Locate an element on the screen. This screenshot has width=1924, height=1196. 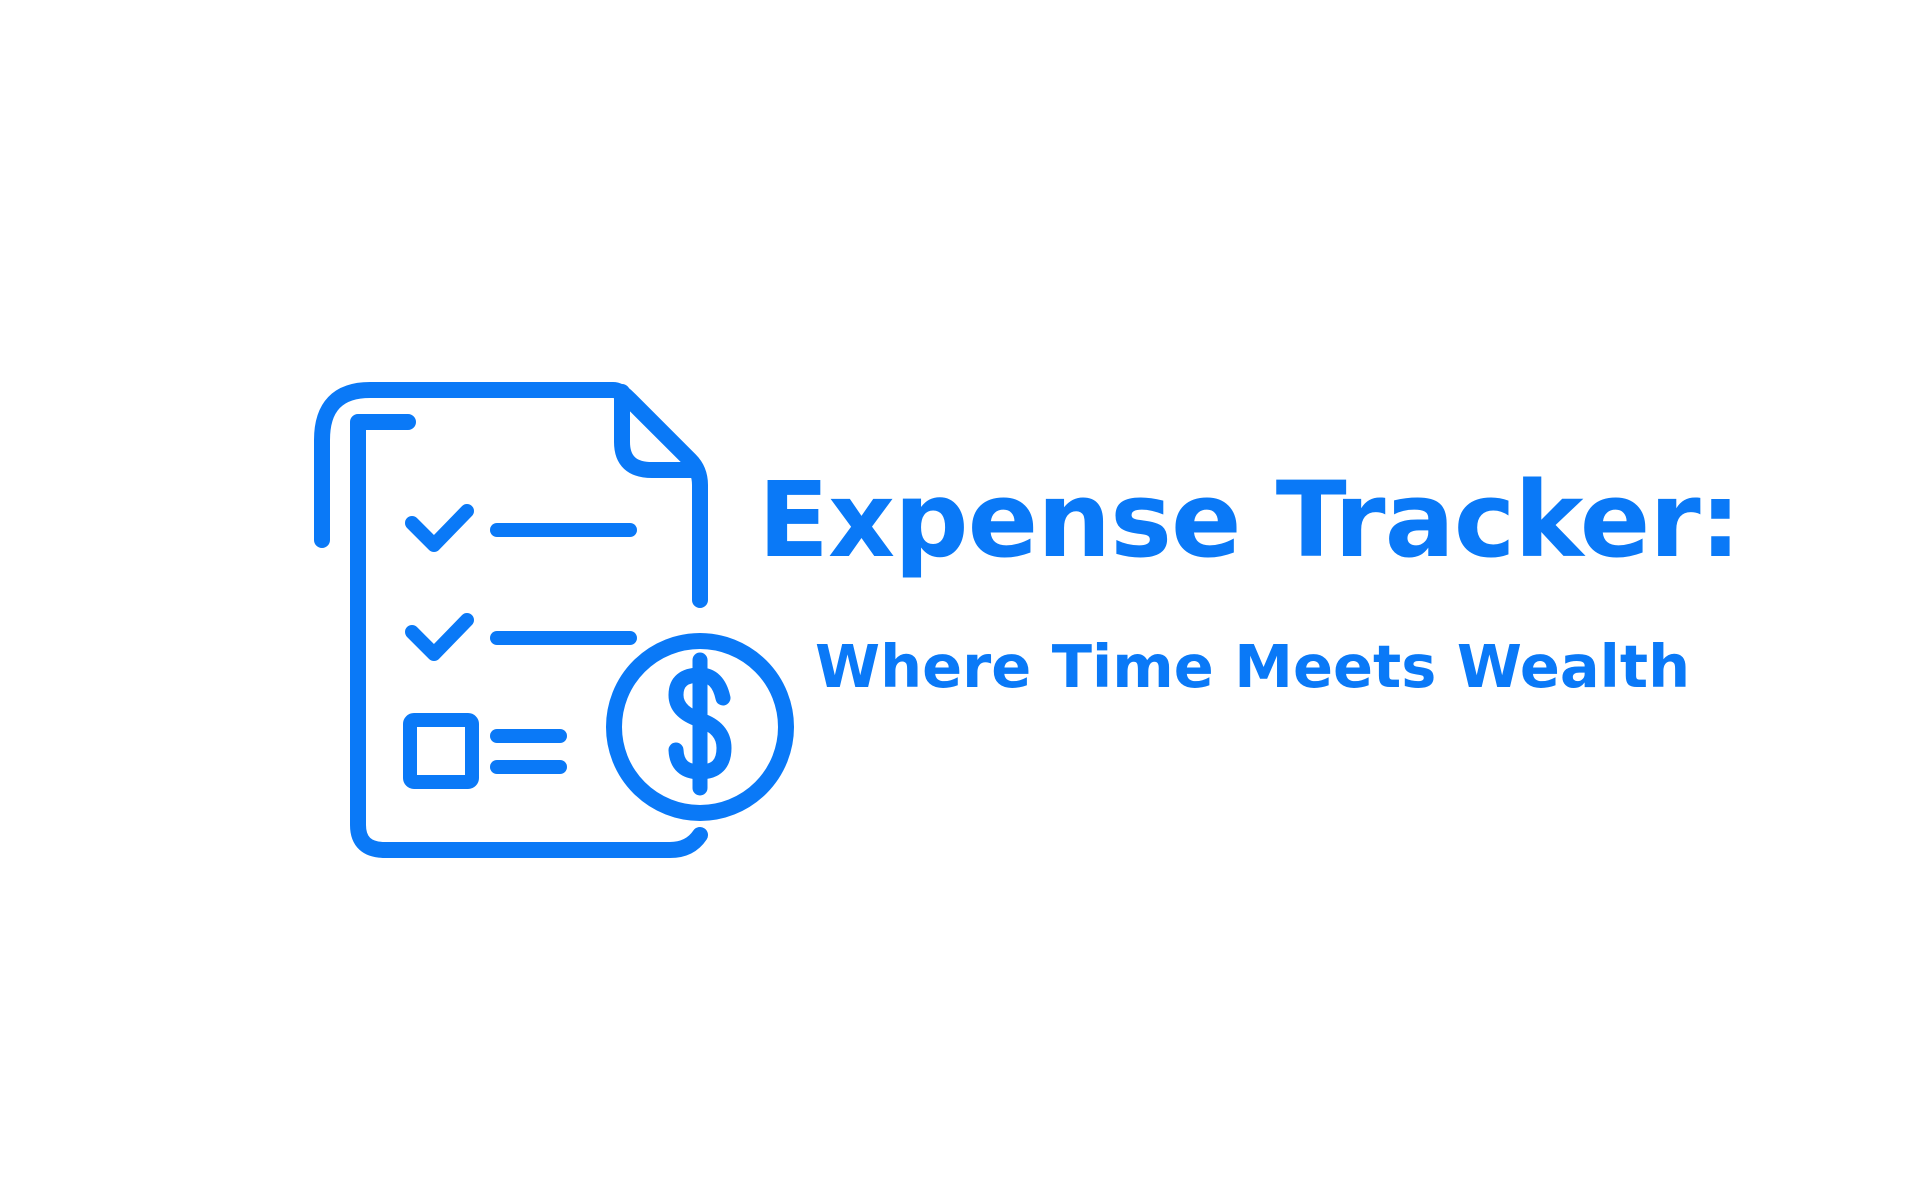
expense-checklist-dollar-icon is located at coordinates (554, 620).